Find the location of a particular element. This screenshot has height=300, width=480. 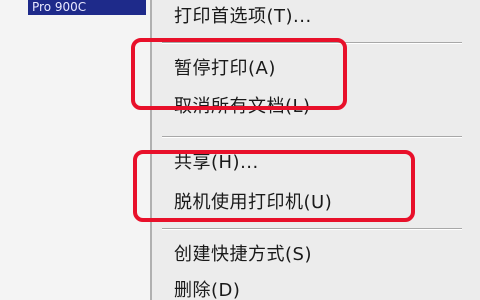

highlight-offline-printer is located at coordinates (274, 186).